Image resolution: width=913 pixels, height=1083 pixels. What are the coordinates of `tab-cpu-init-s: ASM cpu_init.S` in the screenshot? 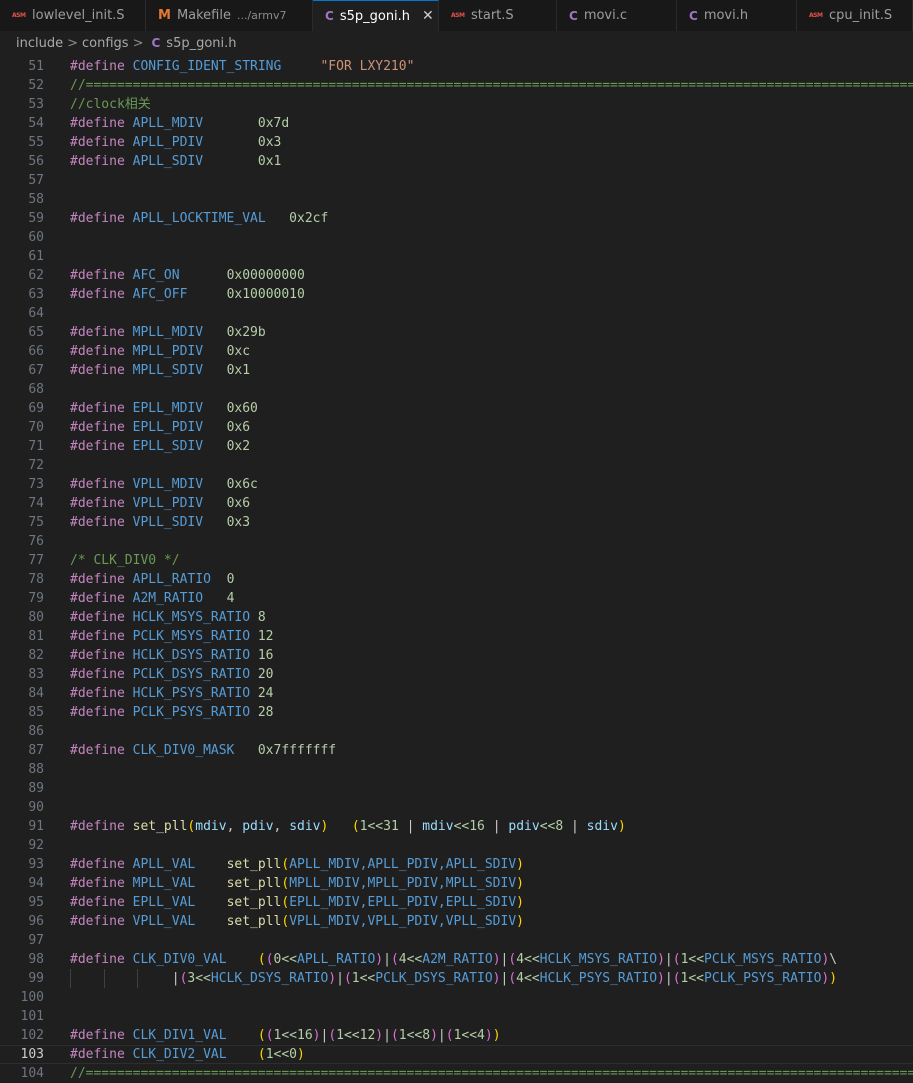 It's located at (855, 15).